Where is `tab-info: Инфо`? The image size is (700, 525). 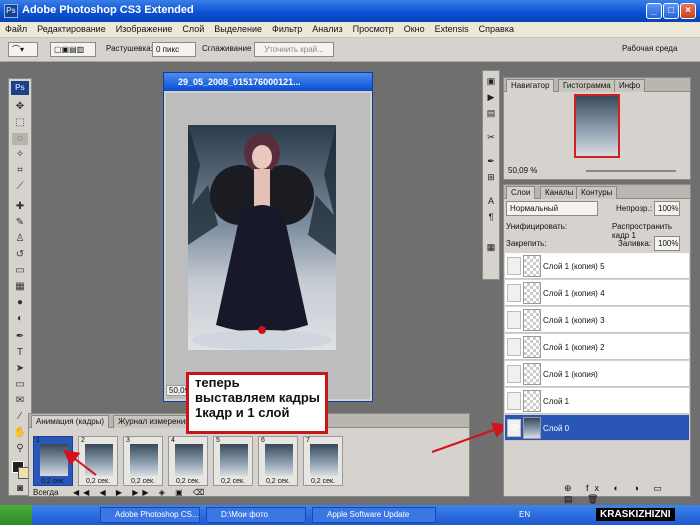 tab-info: Инфо is located at coordinates (630, 85).